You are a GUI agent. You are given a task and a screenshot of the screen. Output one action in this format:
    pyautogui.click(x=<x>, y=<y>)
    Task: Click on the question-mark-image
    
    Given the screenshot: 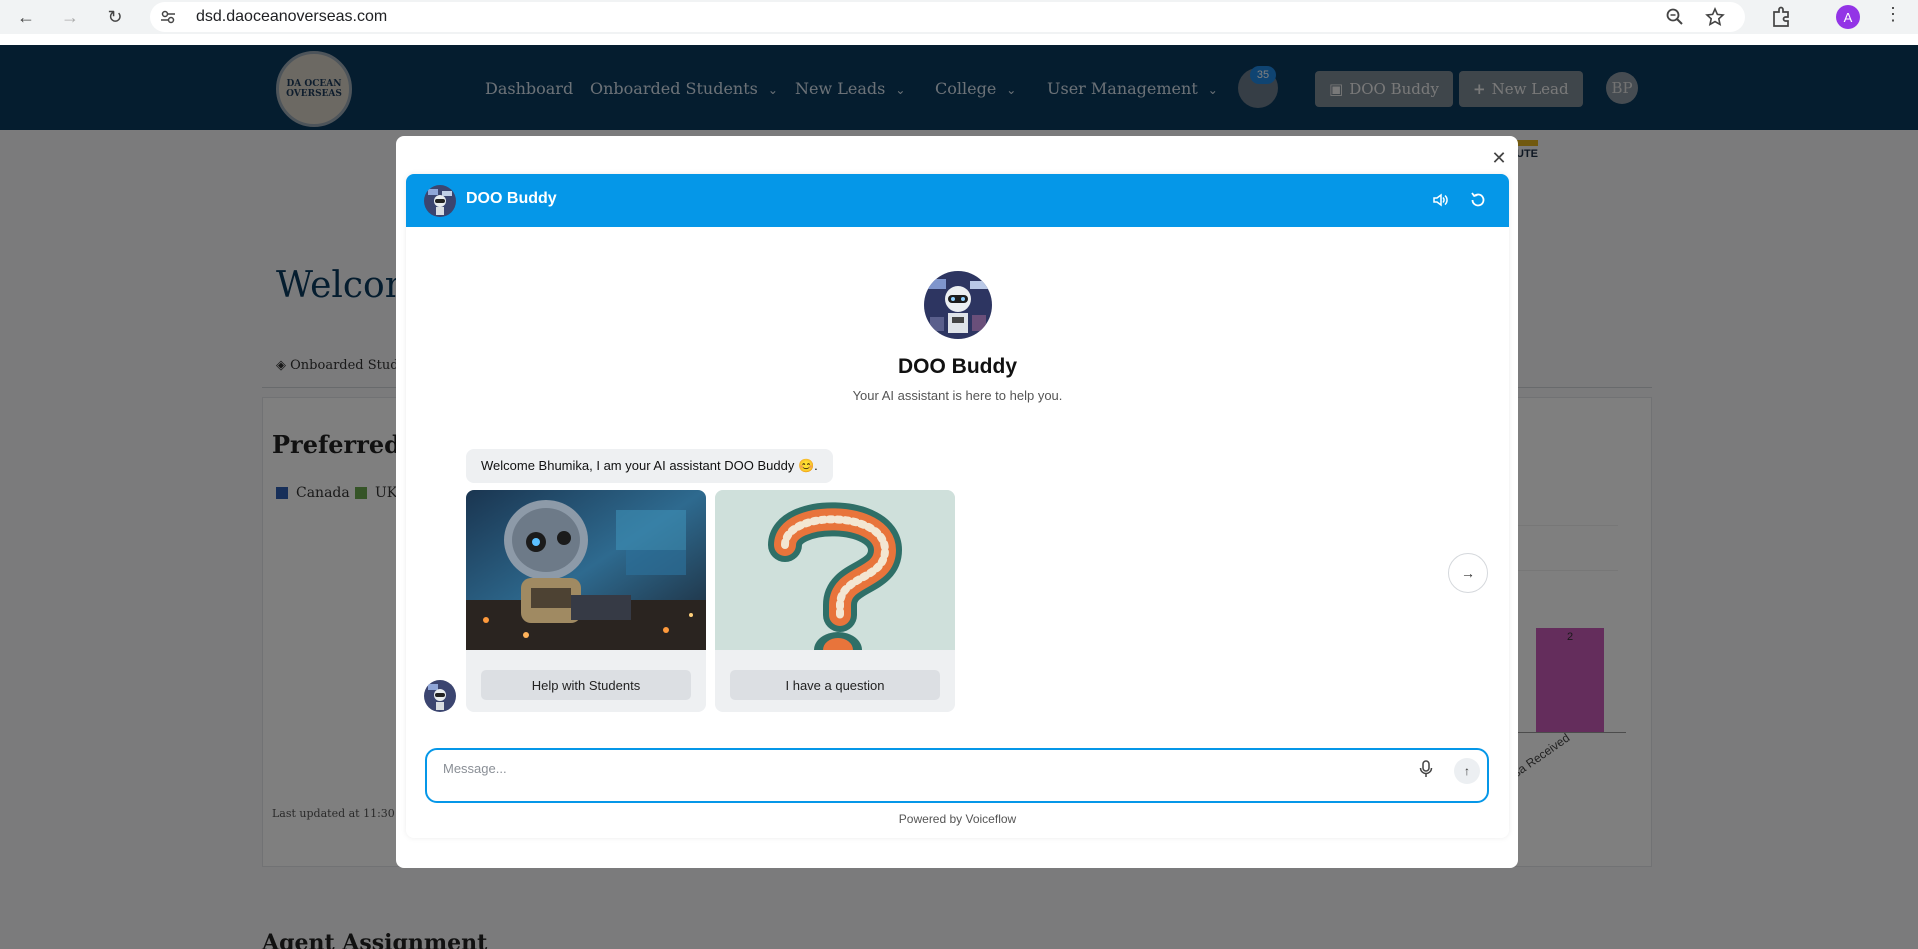 What is the action you would take?
    pyautogui.click(x=835, y=570)
    